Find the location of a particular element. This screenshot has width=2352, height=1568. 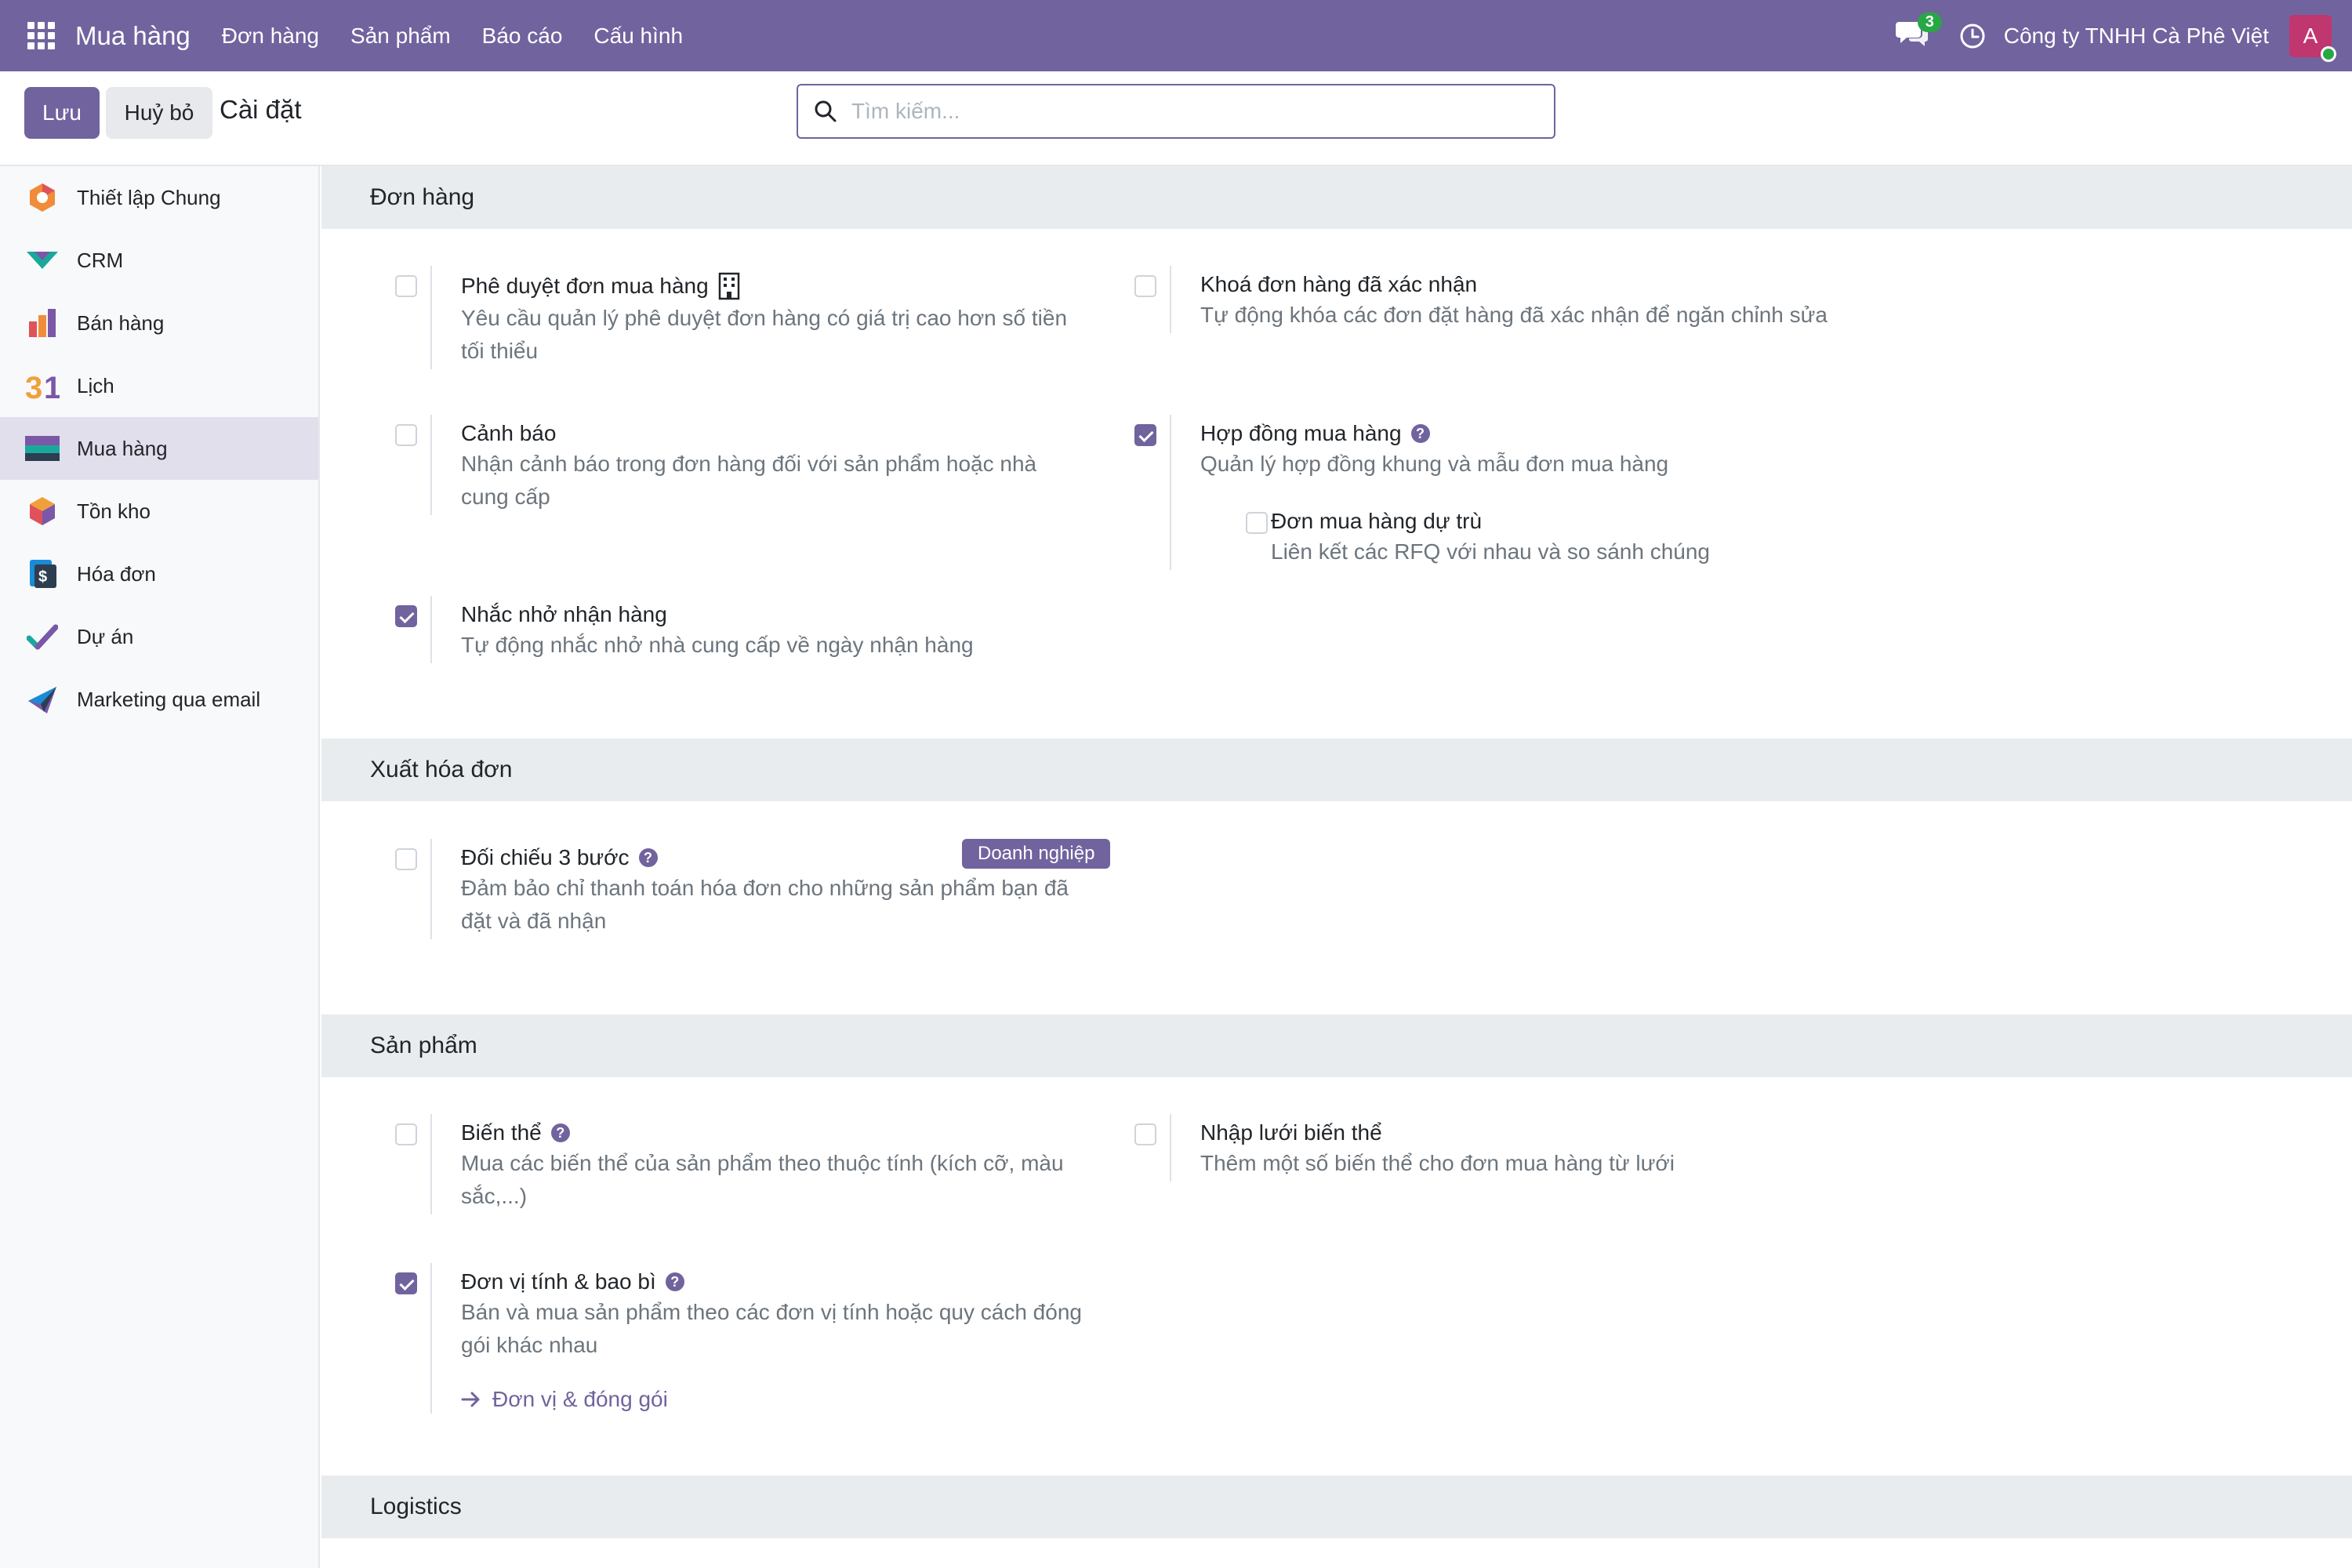

units-packaging-link: Đơn vị & đóng gói is located at coordinates (774, 1399).